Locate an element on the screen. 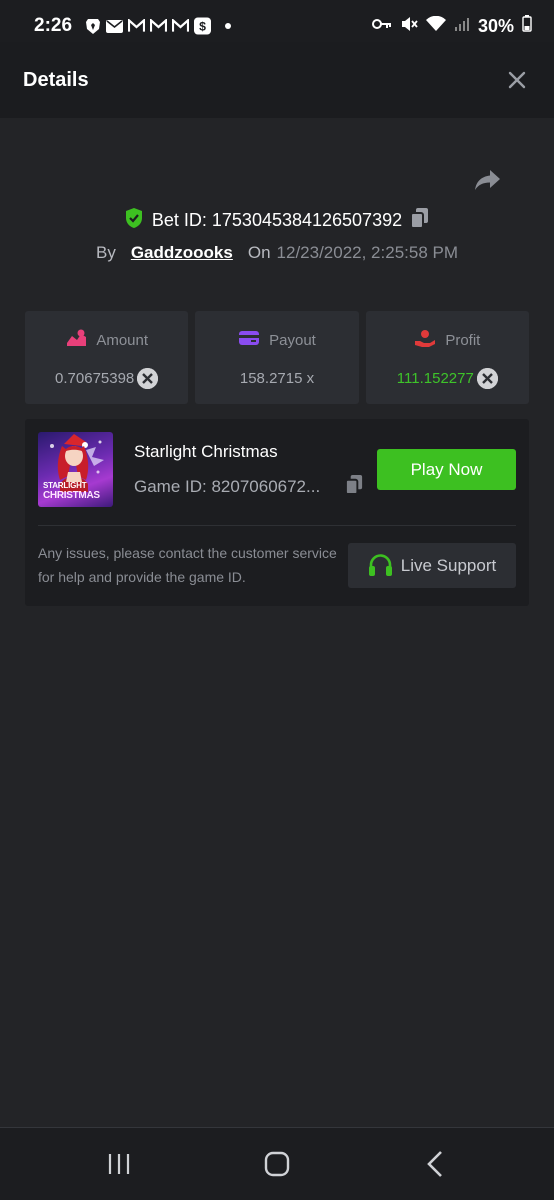 Image resolution: width=554 pixels, height=1200 pixels. back-button is located at coordinates (435, 1164).